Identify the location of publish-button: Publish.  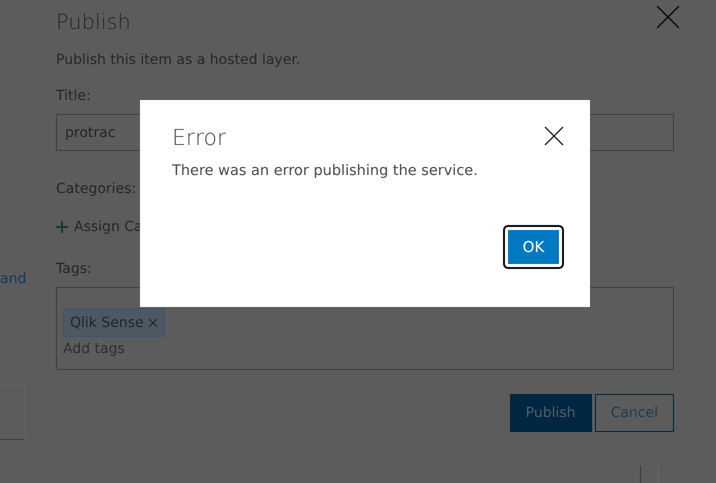
(551, 413).